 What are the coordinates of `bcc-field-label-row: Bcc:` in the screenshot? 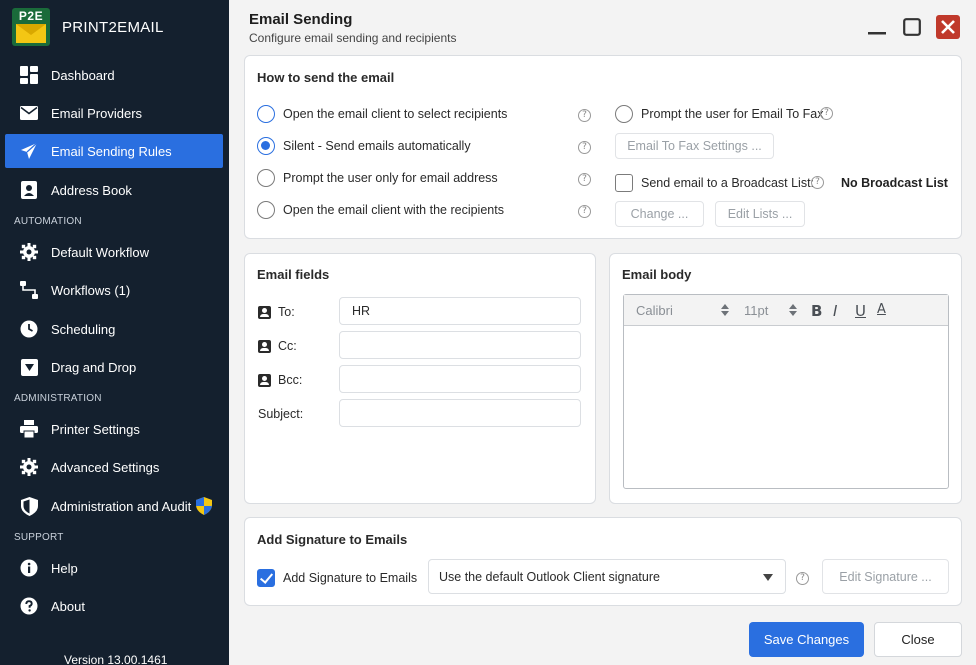 It's located at (280, 380).